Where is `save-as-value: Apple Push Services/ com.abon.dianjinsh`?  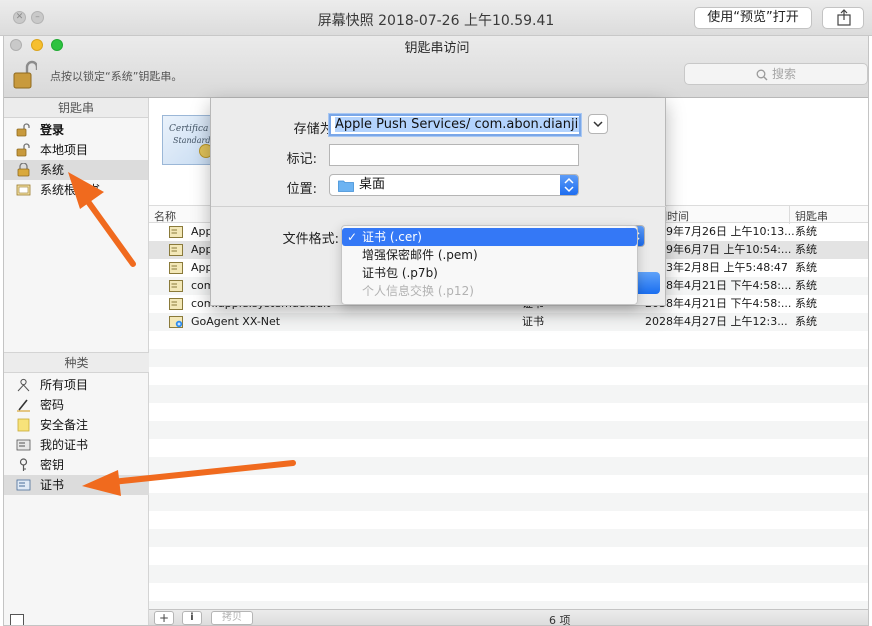
save-as-value: Apple Push Services/ com.abon.dianjinsh is located at coordinates (457, 124).